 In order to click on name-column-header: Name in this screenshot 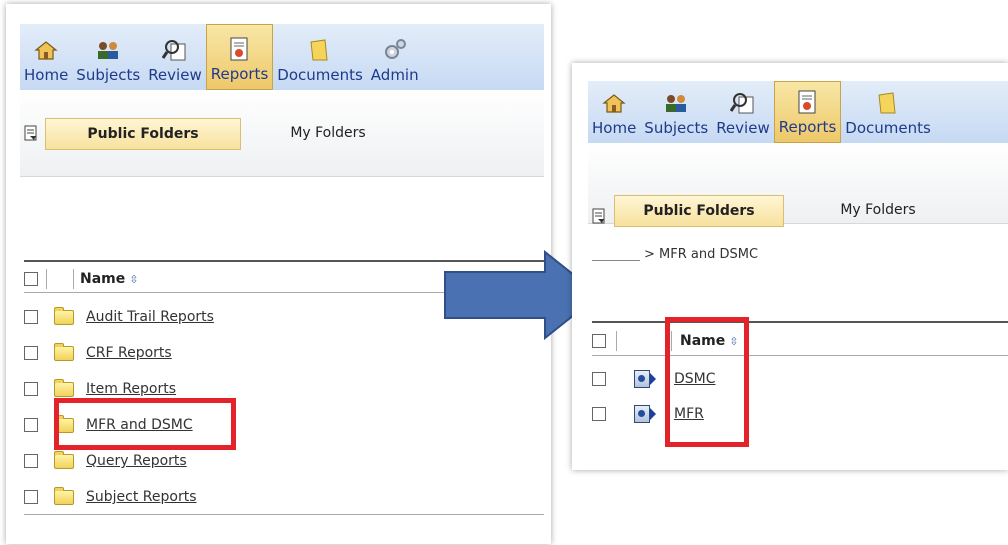, I will do `click(102, 279)`.